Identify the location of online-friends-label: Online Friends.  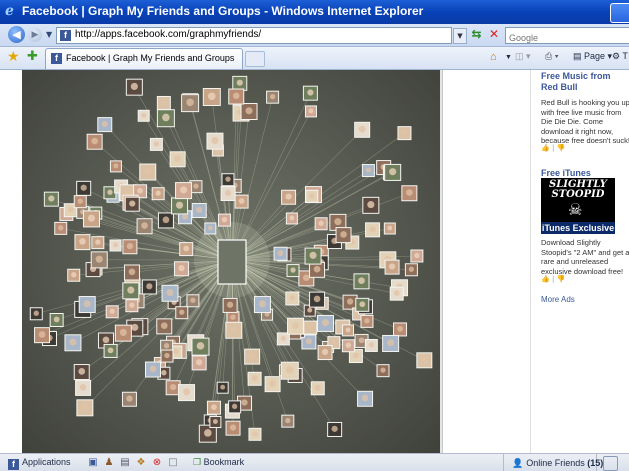
(555, 463).